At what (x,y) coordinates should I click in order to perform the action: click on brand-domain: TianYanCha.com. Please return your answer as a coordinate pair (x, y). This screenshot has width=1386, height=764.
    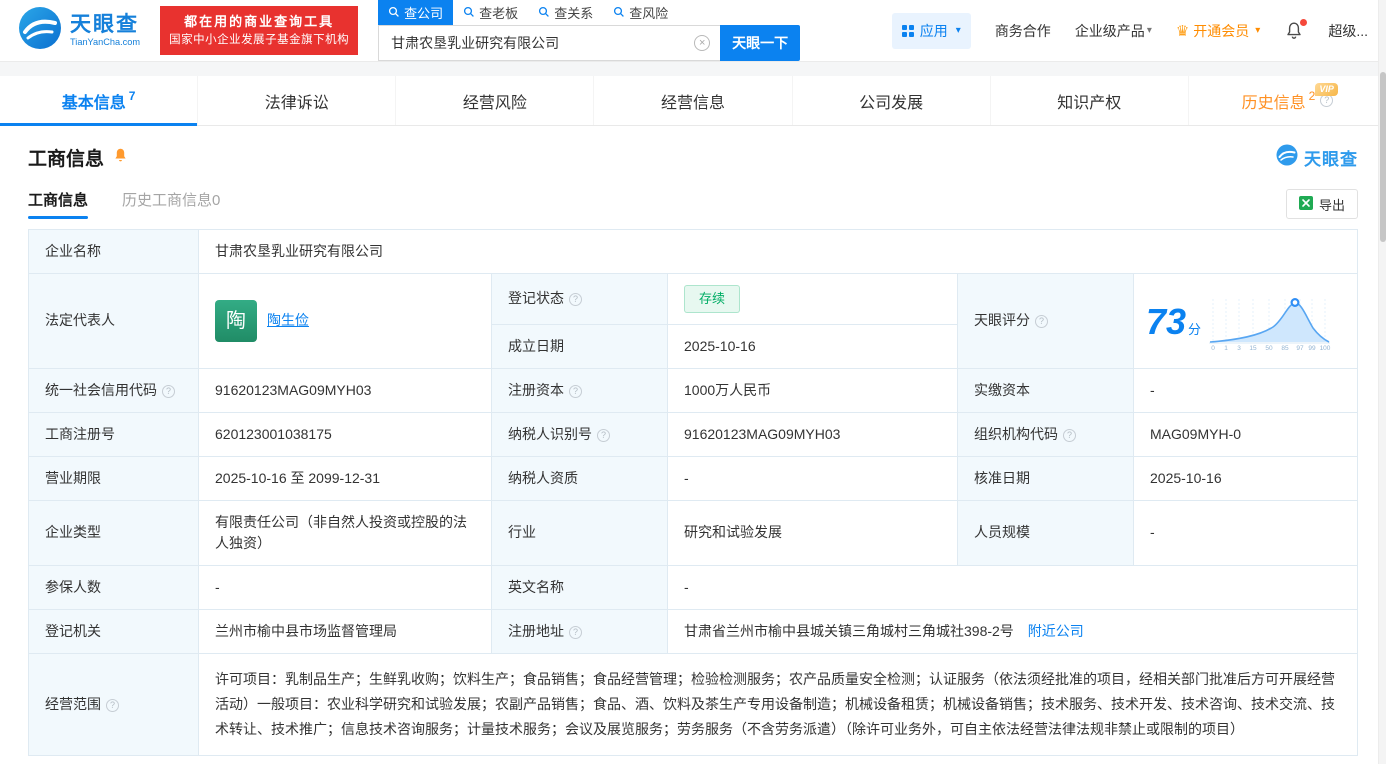
    Looking at the image, I should click on (105, 42).